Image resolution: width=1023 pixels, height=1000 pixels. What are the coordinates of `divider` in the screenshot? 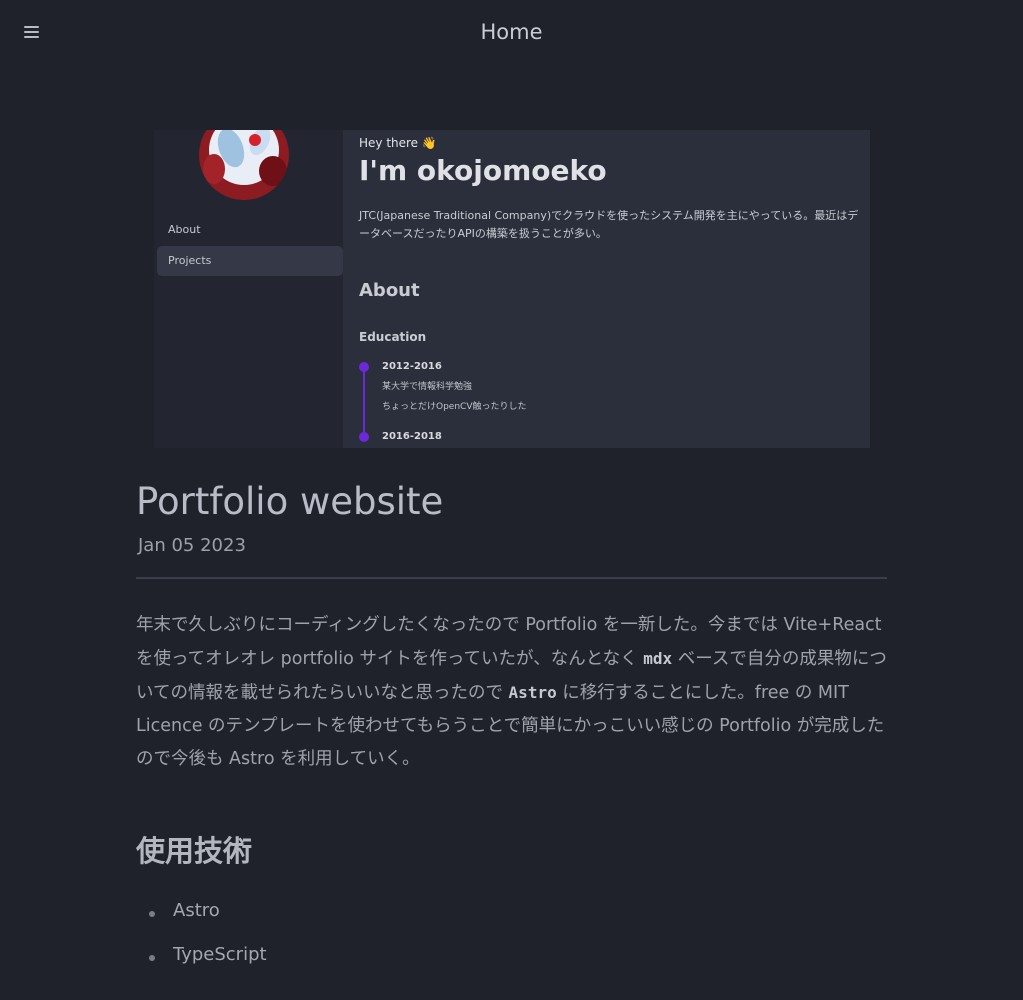 It's located at (511, 578).